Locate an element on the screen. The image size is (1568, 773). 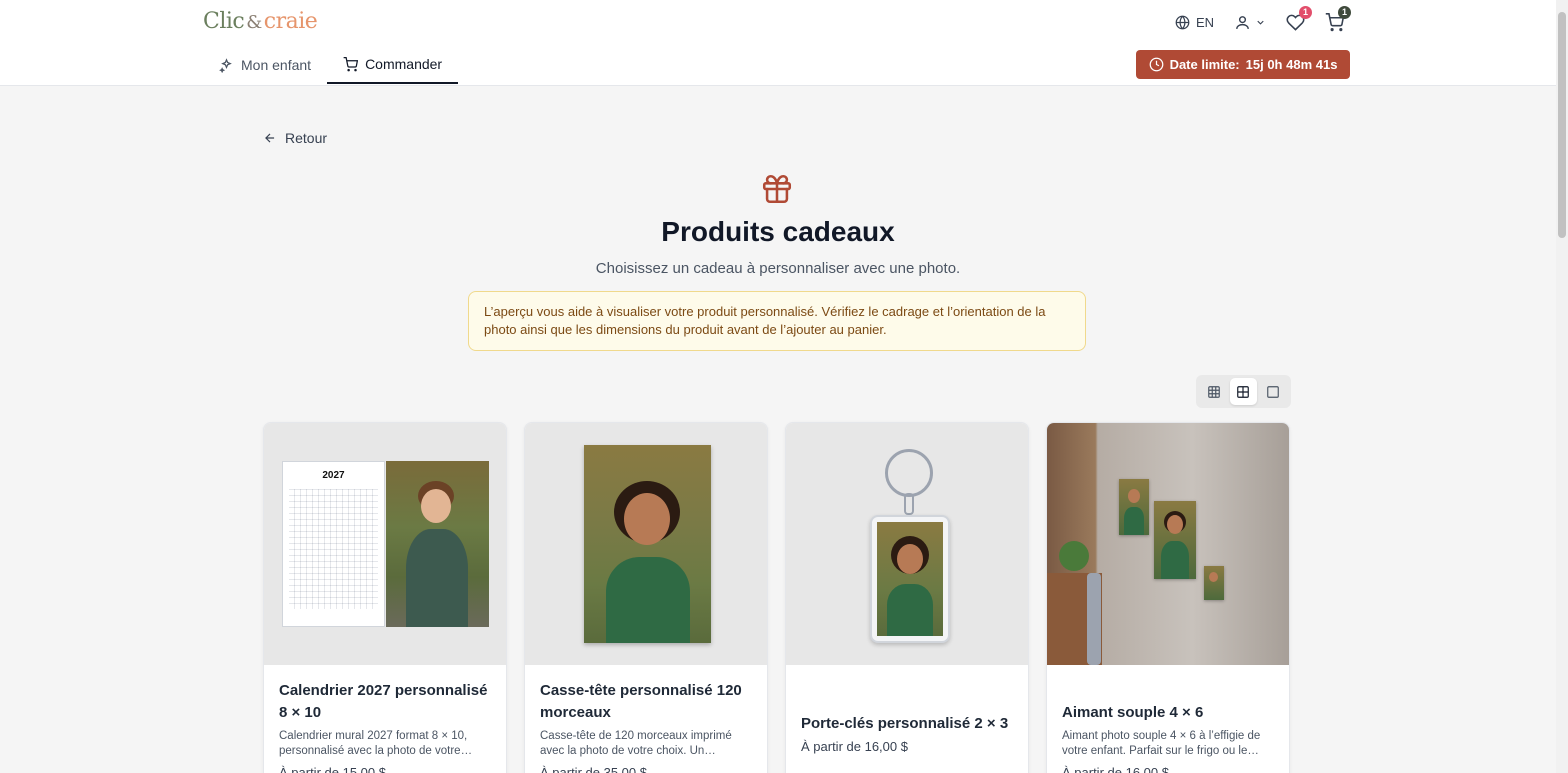
grid-2x2-icon is located at coordinates (1243, 391).